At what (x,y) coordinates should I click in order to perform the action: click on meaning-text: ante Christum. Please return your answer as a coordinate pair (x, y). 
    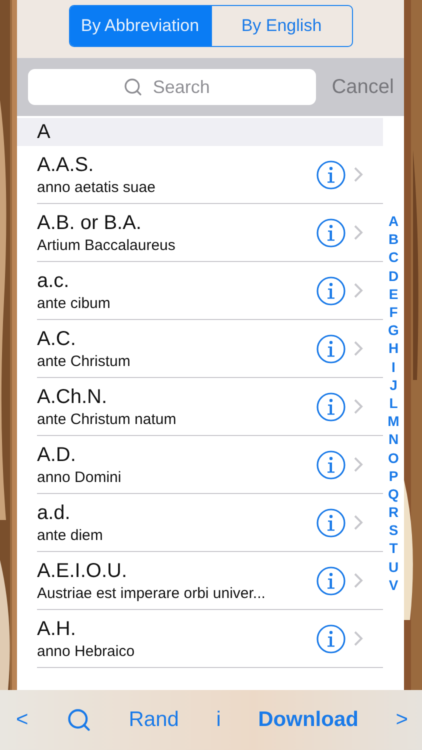
    Looking at the image, I should click on (84, 361).